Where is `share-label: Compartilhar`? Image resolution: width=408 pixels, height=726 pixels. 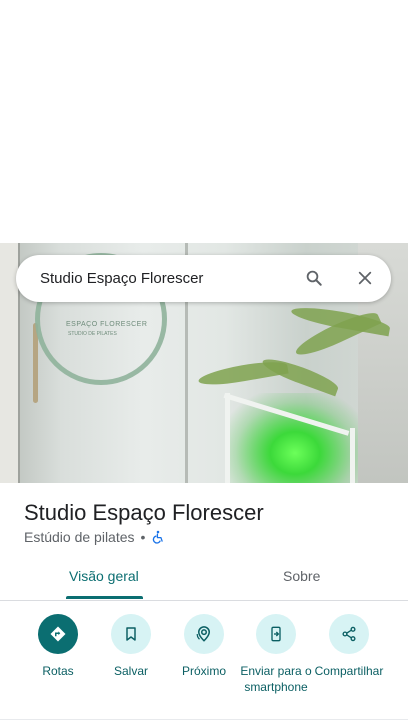
share-label: Compartilhar is located at coordinates (349, 671).